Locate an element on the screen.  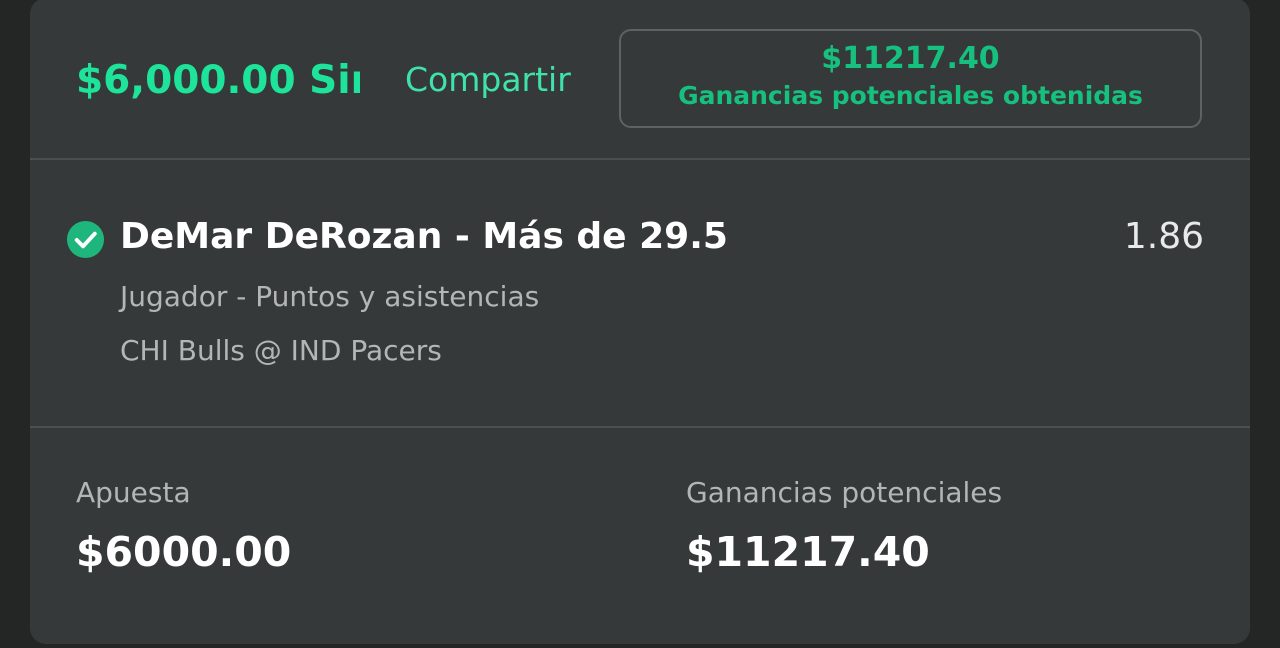
stake-value: $6000.00 is located at coordinates (184, 552).